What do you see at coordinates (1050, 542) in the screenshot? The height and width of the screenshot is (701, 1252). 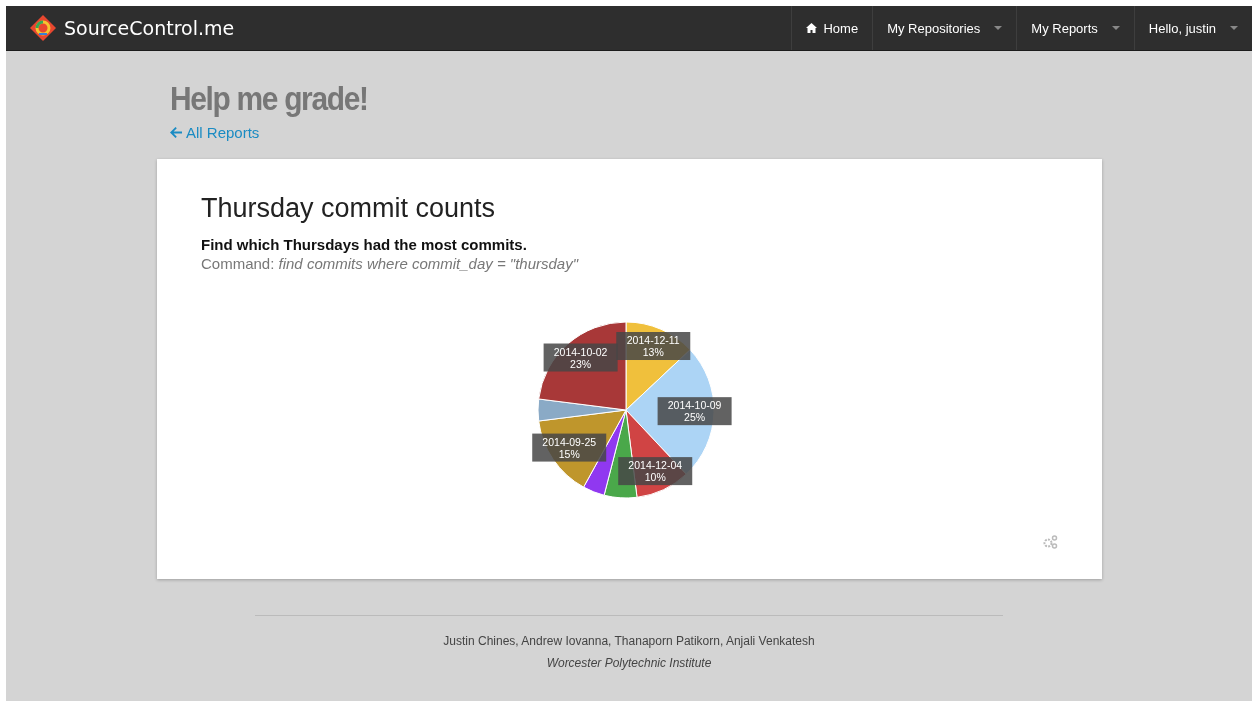 I see `gears-icon` at bounding box center [1050, 542].